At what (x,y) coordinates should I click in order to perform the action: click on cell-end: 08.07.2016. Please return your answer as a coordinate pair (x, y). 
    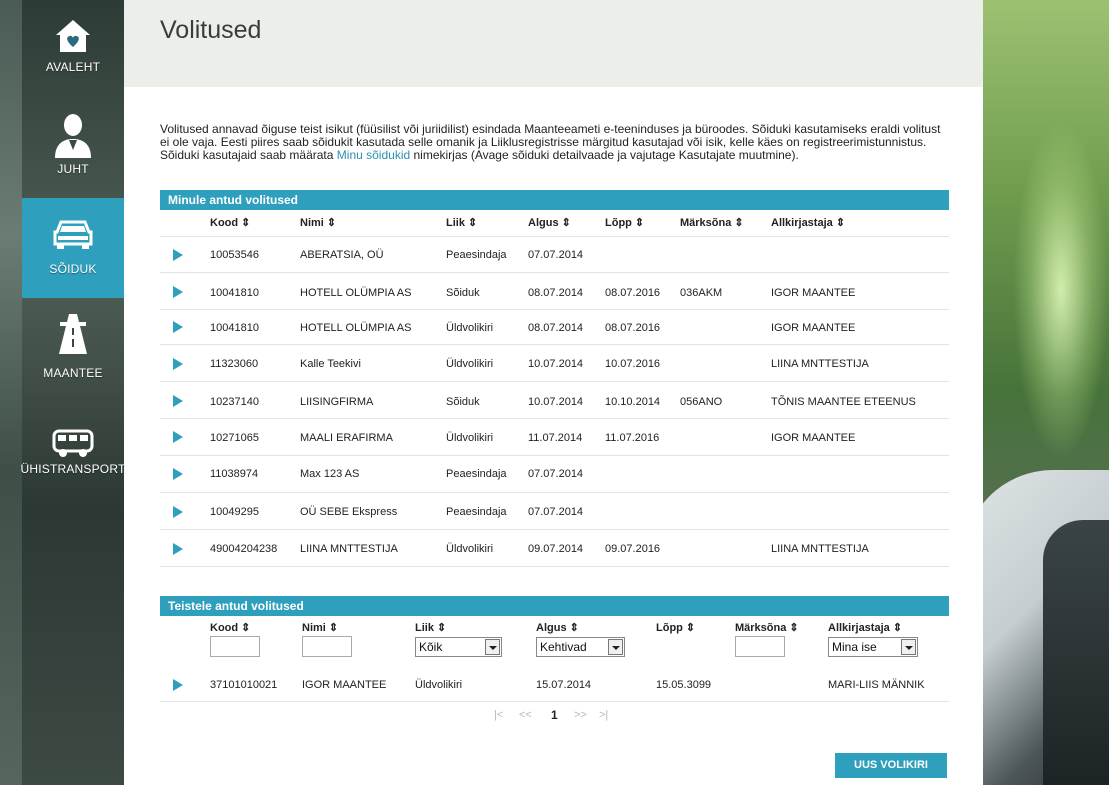
    Looking at the image, I should click on (633, 293).